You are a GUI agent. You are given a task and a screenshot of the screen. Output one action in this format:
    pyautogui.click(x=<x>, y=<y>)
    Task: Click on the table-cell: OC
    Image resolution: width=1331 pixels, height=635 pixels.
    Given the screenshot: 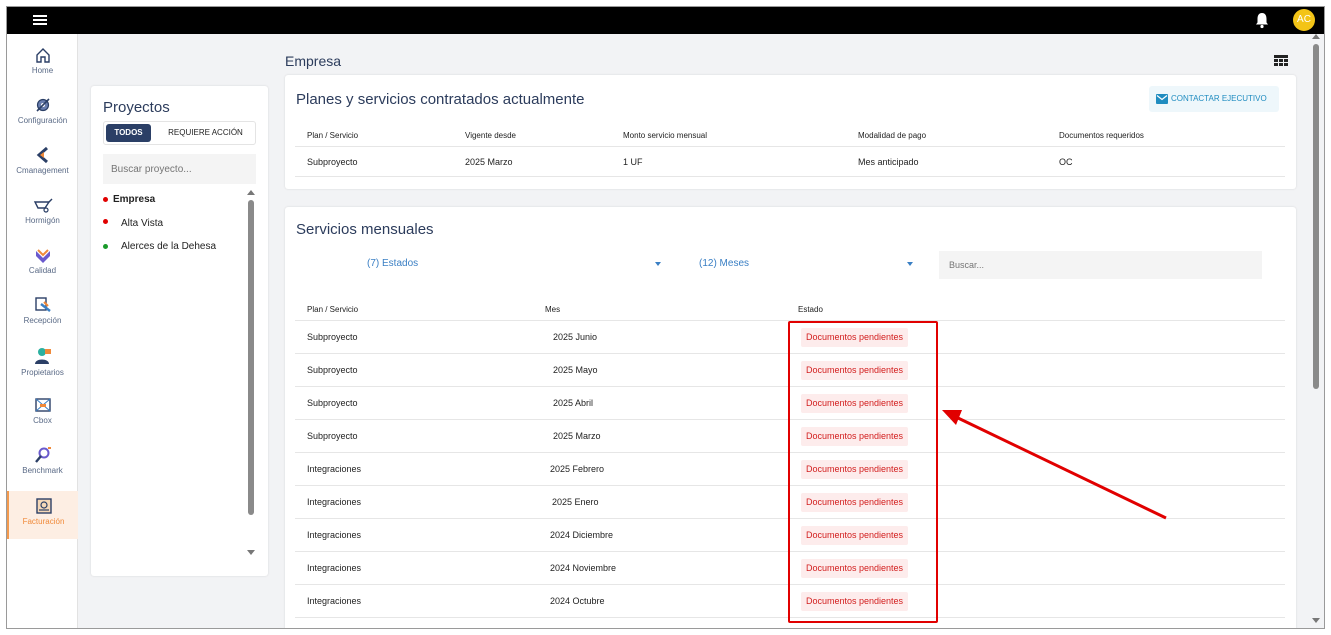 What is the action you would take?
    pyautogui.click(x=1066, y=162)
    